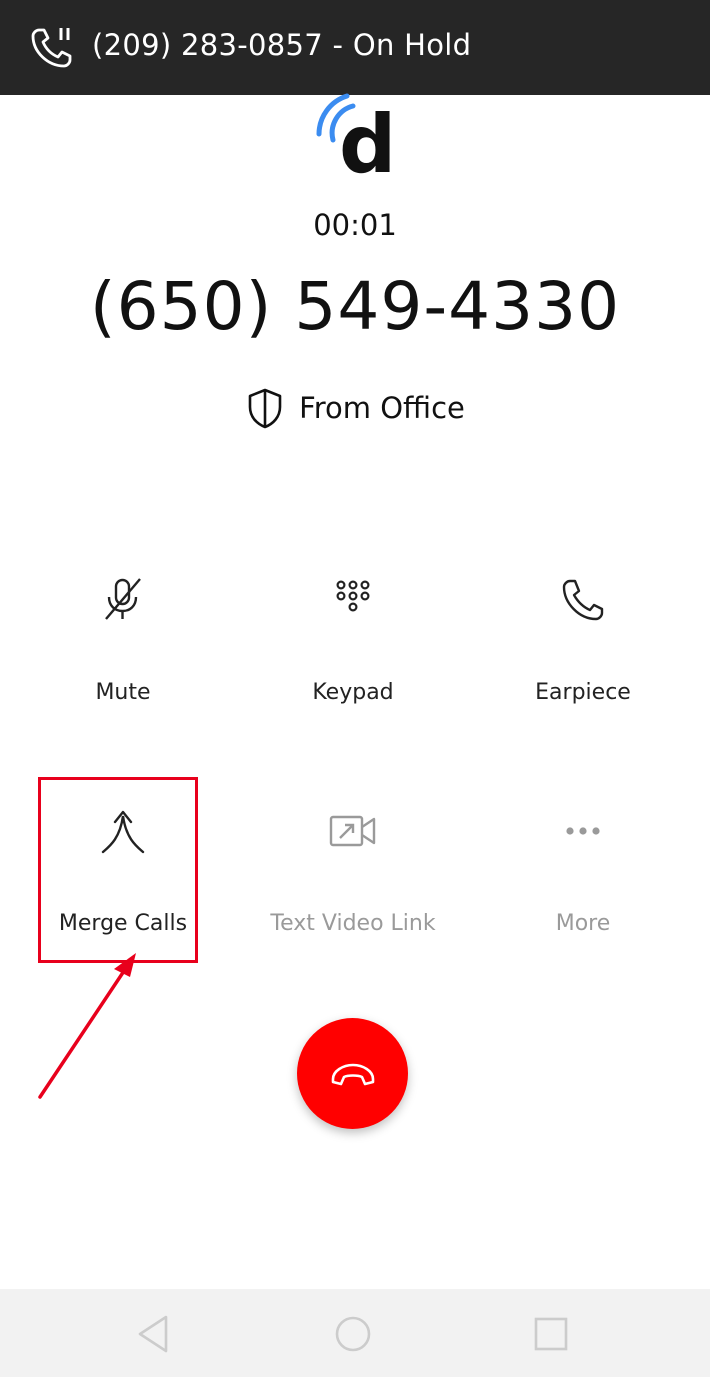 This screenshot has width=710, height=1377. Describe the element at coordinates (583, 692) in the screenshot. I see `earpiece-label: Earpiece` at that location.